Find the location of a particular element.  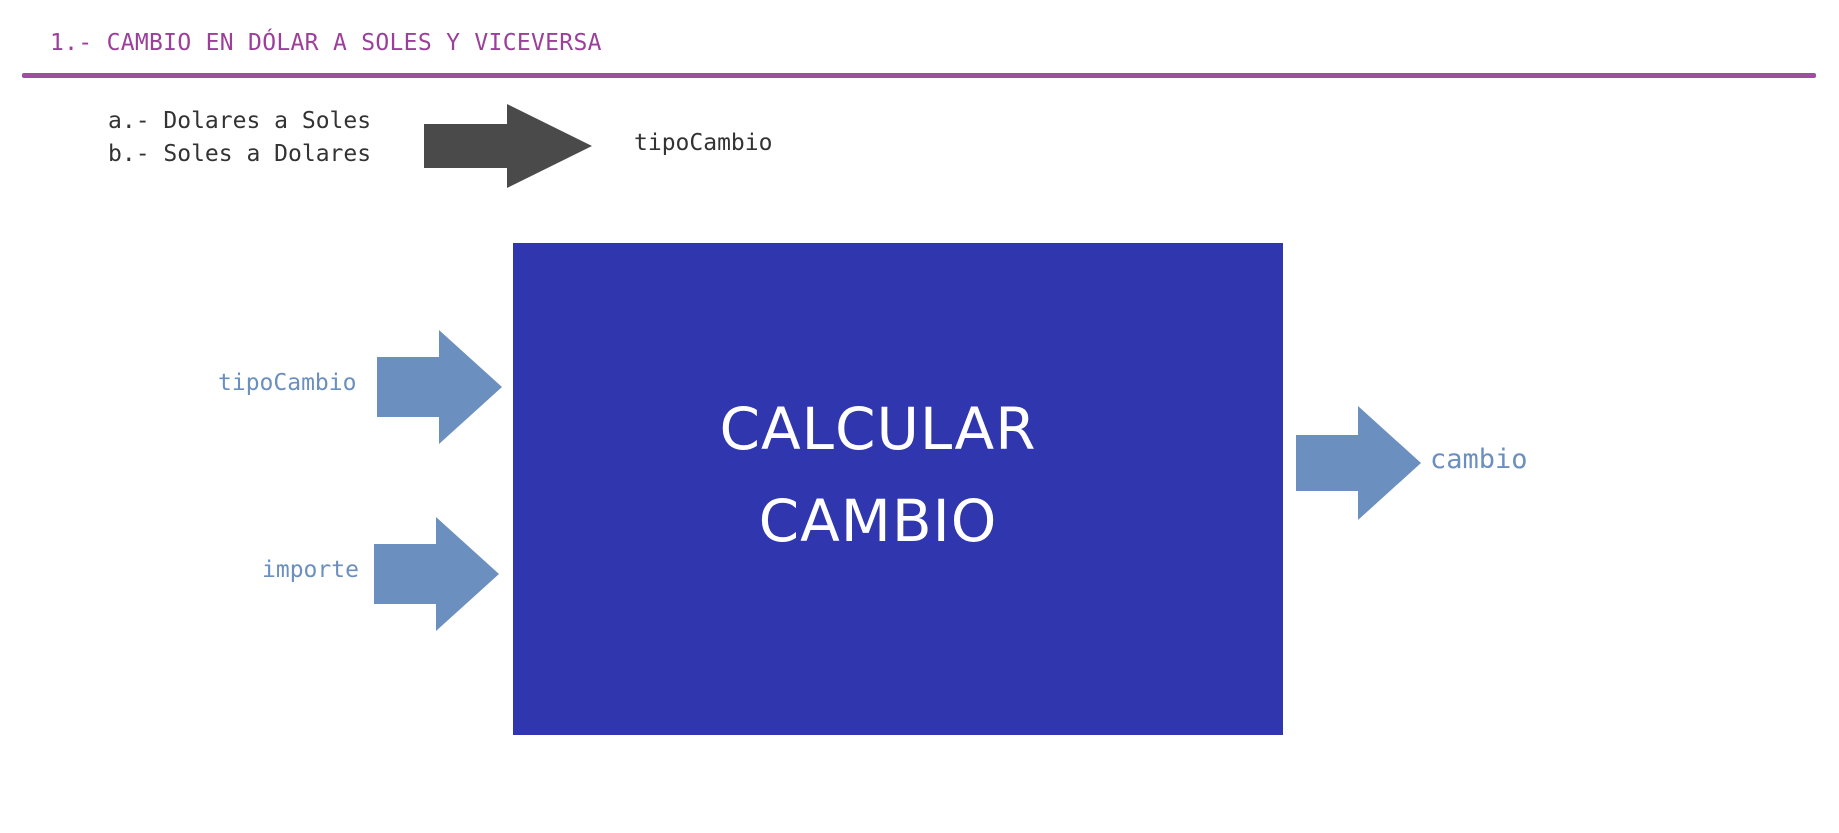

process-label-group: CALCULAR CAMBIO is located at coordinates (877, 475).